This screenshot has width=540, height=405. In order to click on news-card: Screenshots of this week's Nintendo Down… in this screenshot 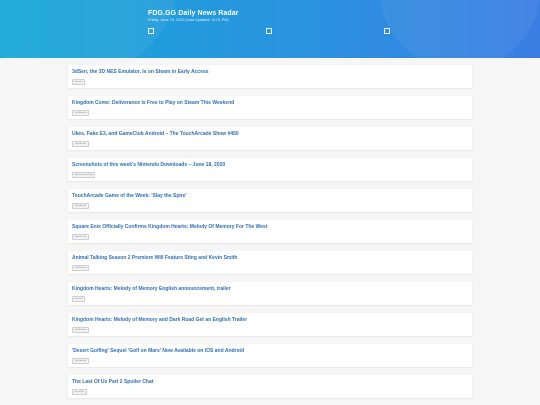, I will do `click(270, 169)`.